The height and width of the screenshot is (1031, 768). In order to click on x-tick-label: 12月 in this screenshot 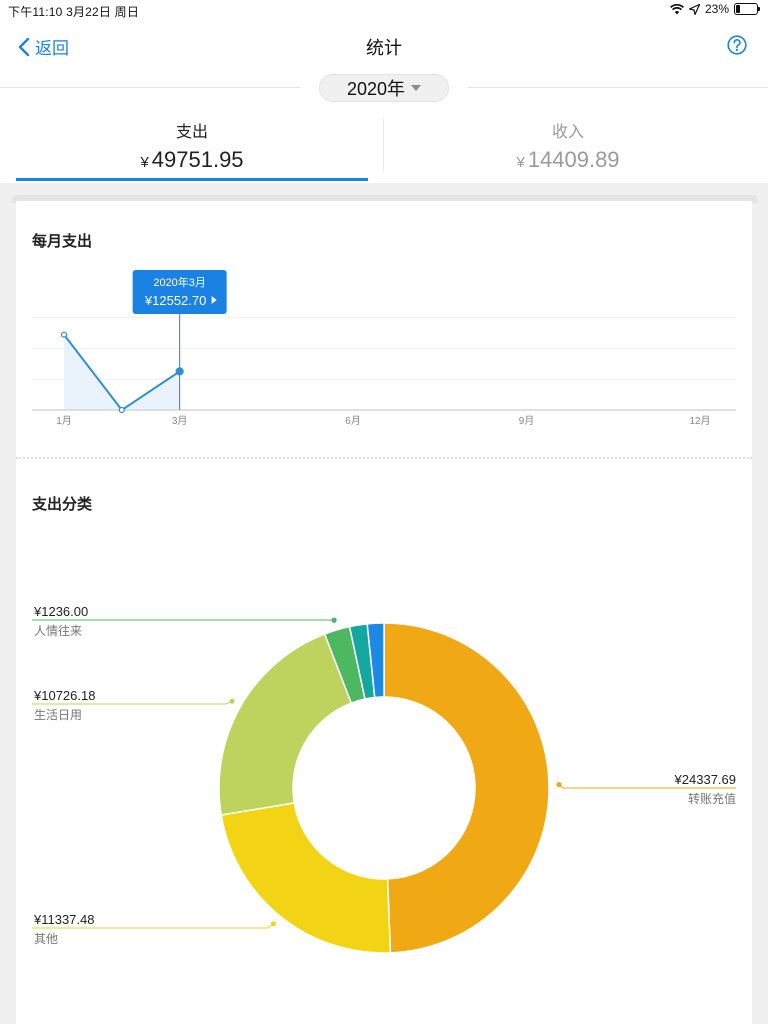, I will do `click(699, 421)`.